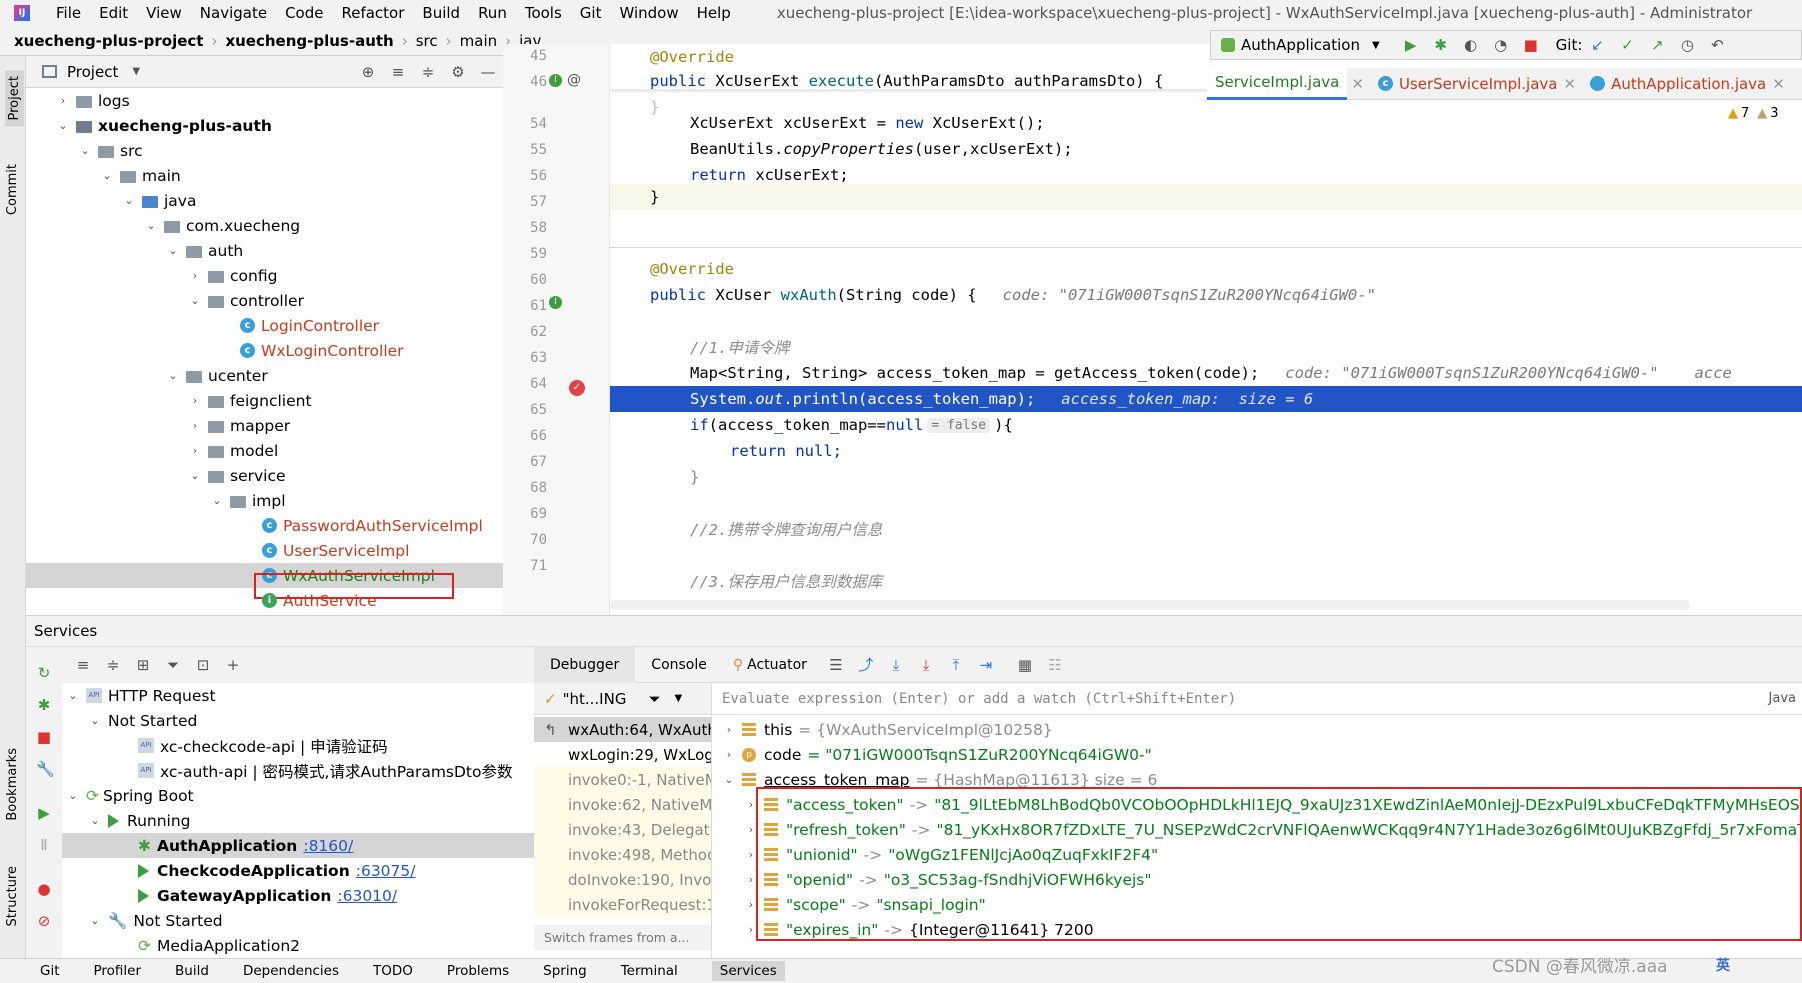 This screenshot has width=1802, height=983. What do you see at coordinates (574, 80) in the screenshot?
I see `annotation-icon: @` at bounding box center [574, 80].